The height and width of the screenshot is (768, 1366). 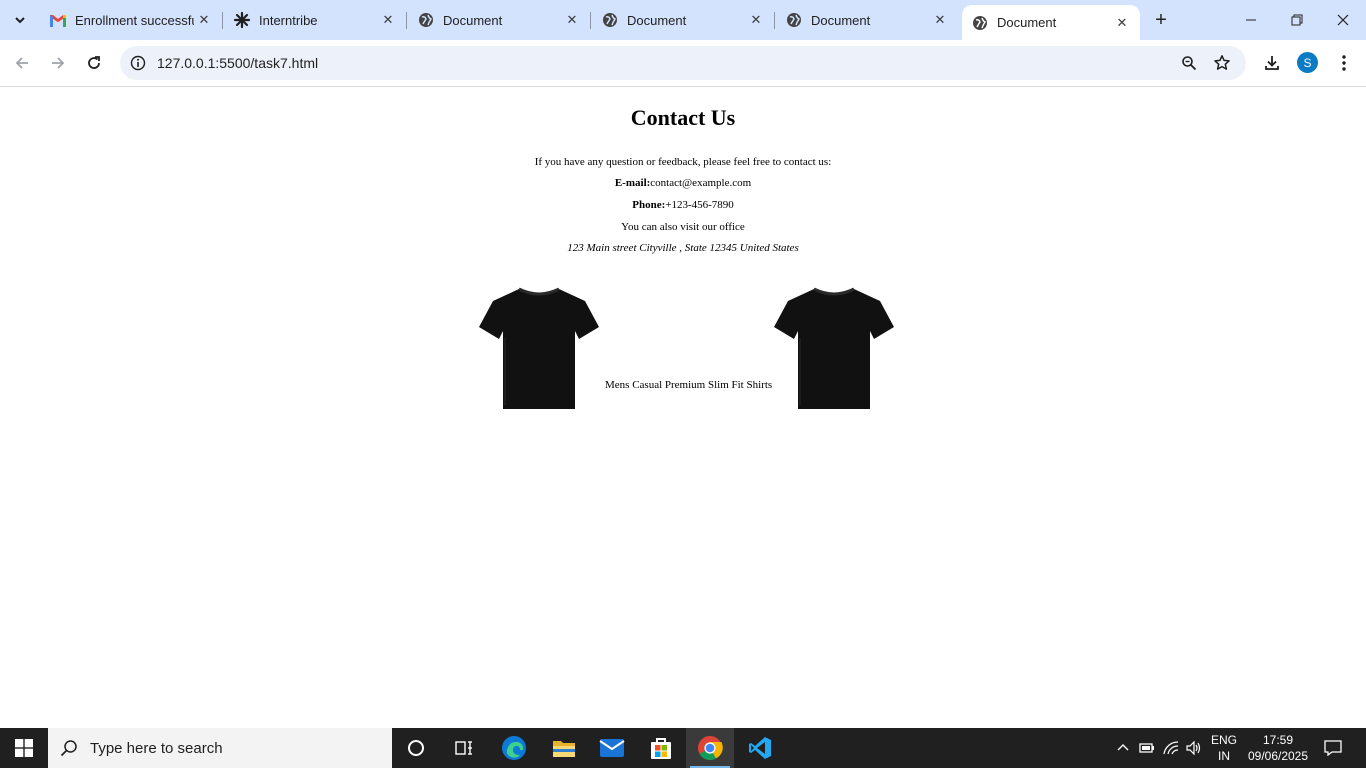 I want to click on cortana-icon, so click(x=416, y=748).